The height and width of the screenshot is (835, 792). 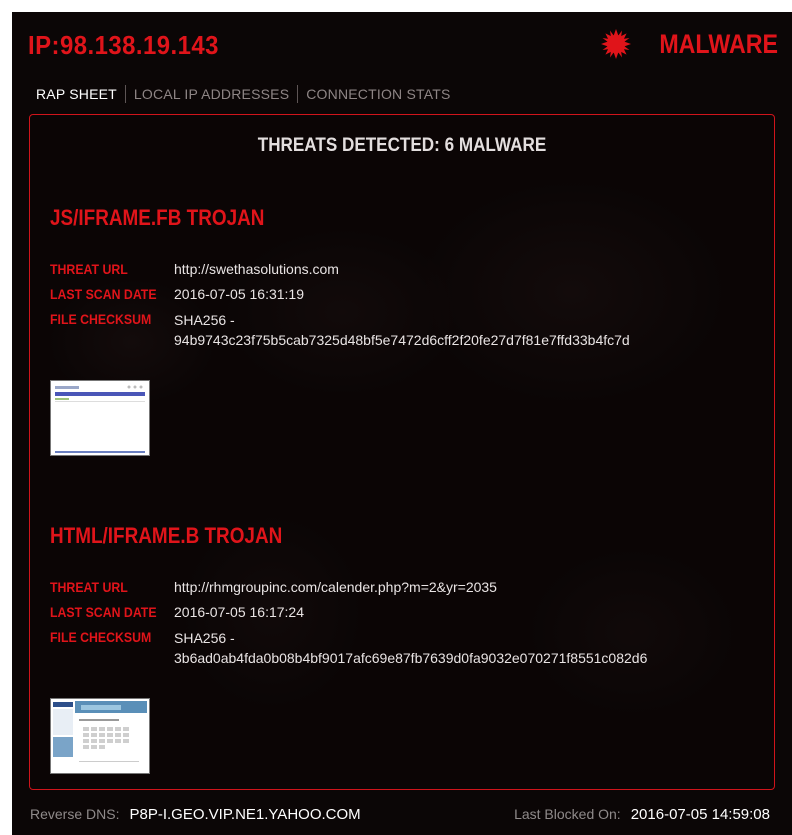 I want to click on last-blocked-value: 2016-07-05 14:59:08, so click(x=700, y=814).